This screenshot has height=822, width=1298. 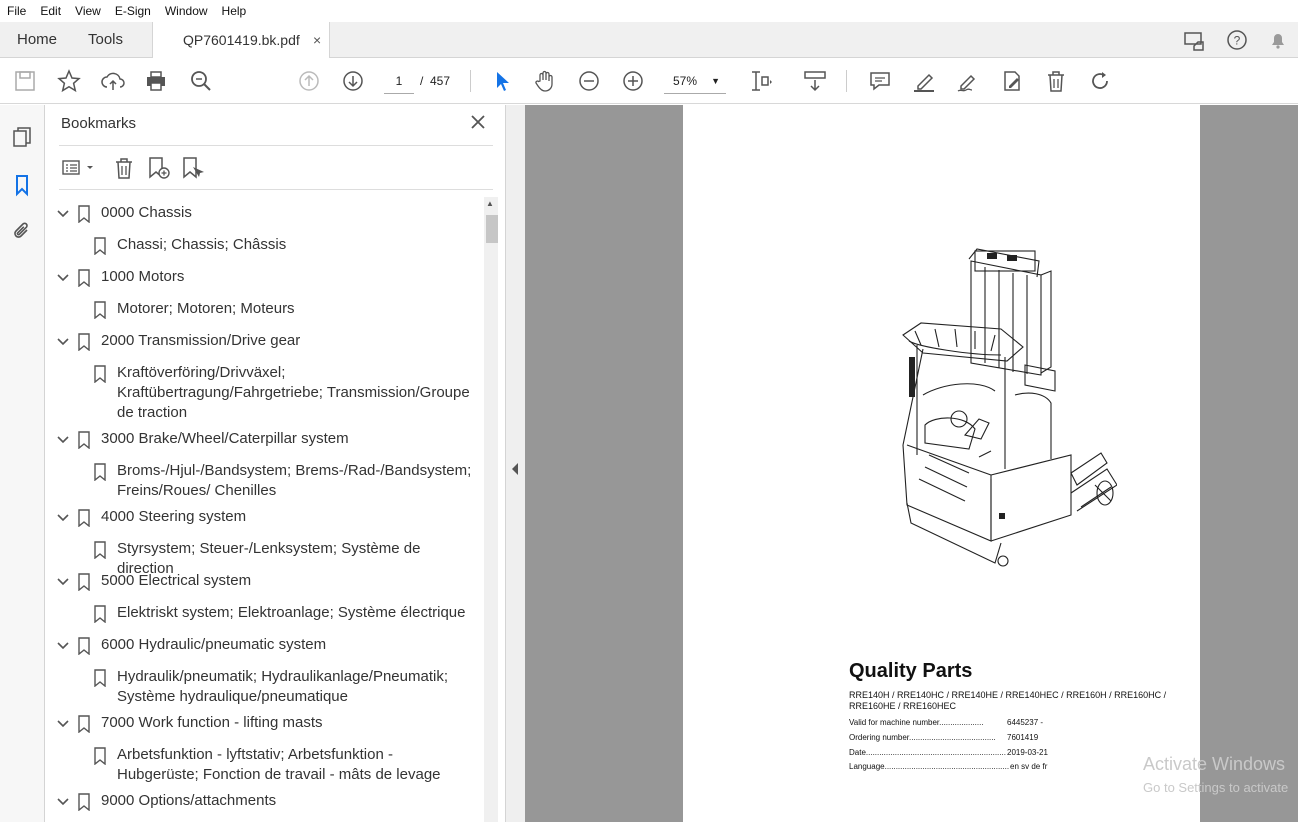 I want to click on menu-help: Help, so click(x=234, y=11).